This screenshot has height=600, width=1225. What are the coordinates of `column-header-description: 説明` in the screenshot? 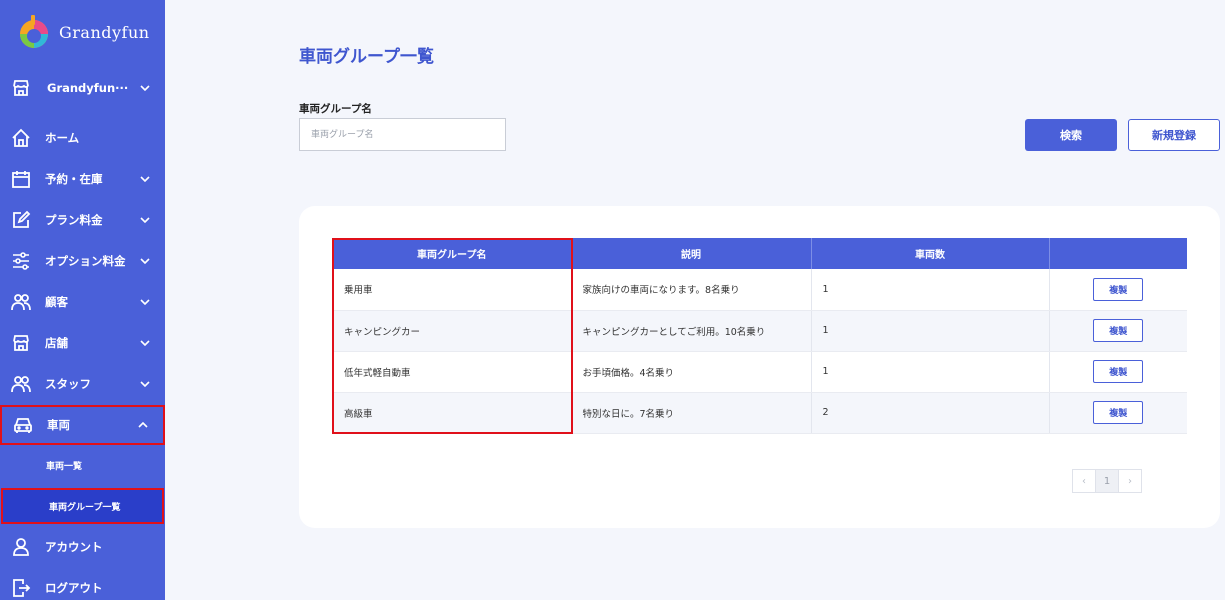 It's located at (691, 253).